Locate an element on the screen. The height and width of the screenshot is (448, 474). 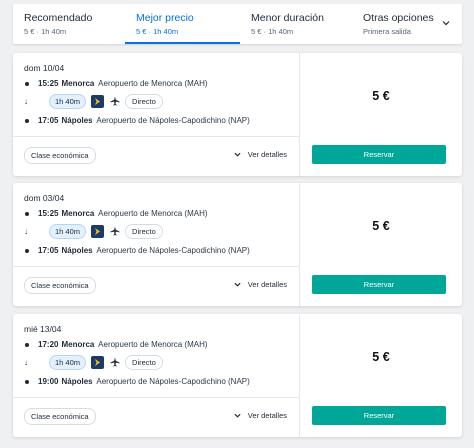
sort-tab-recommended: Recomendado 5 € · 1h 40m is located at coordinates (69, 24).